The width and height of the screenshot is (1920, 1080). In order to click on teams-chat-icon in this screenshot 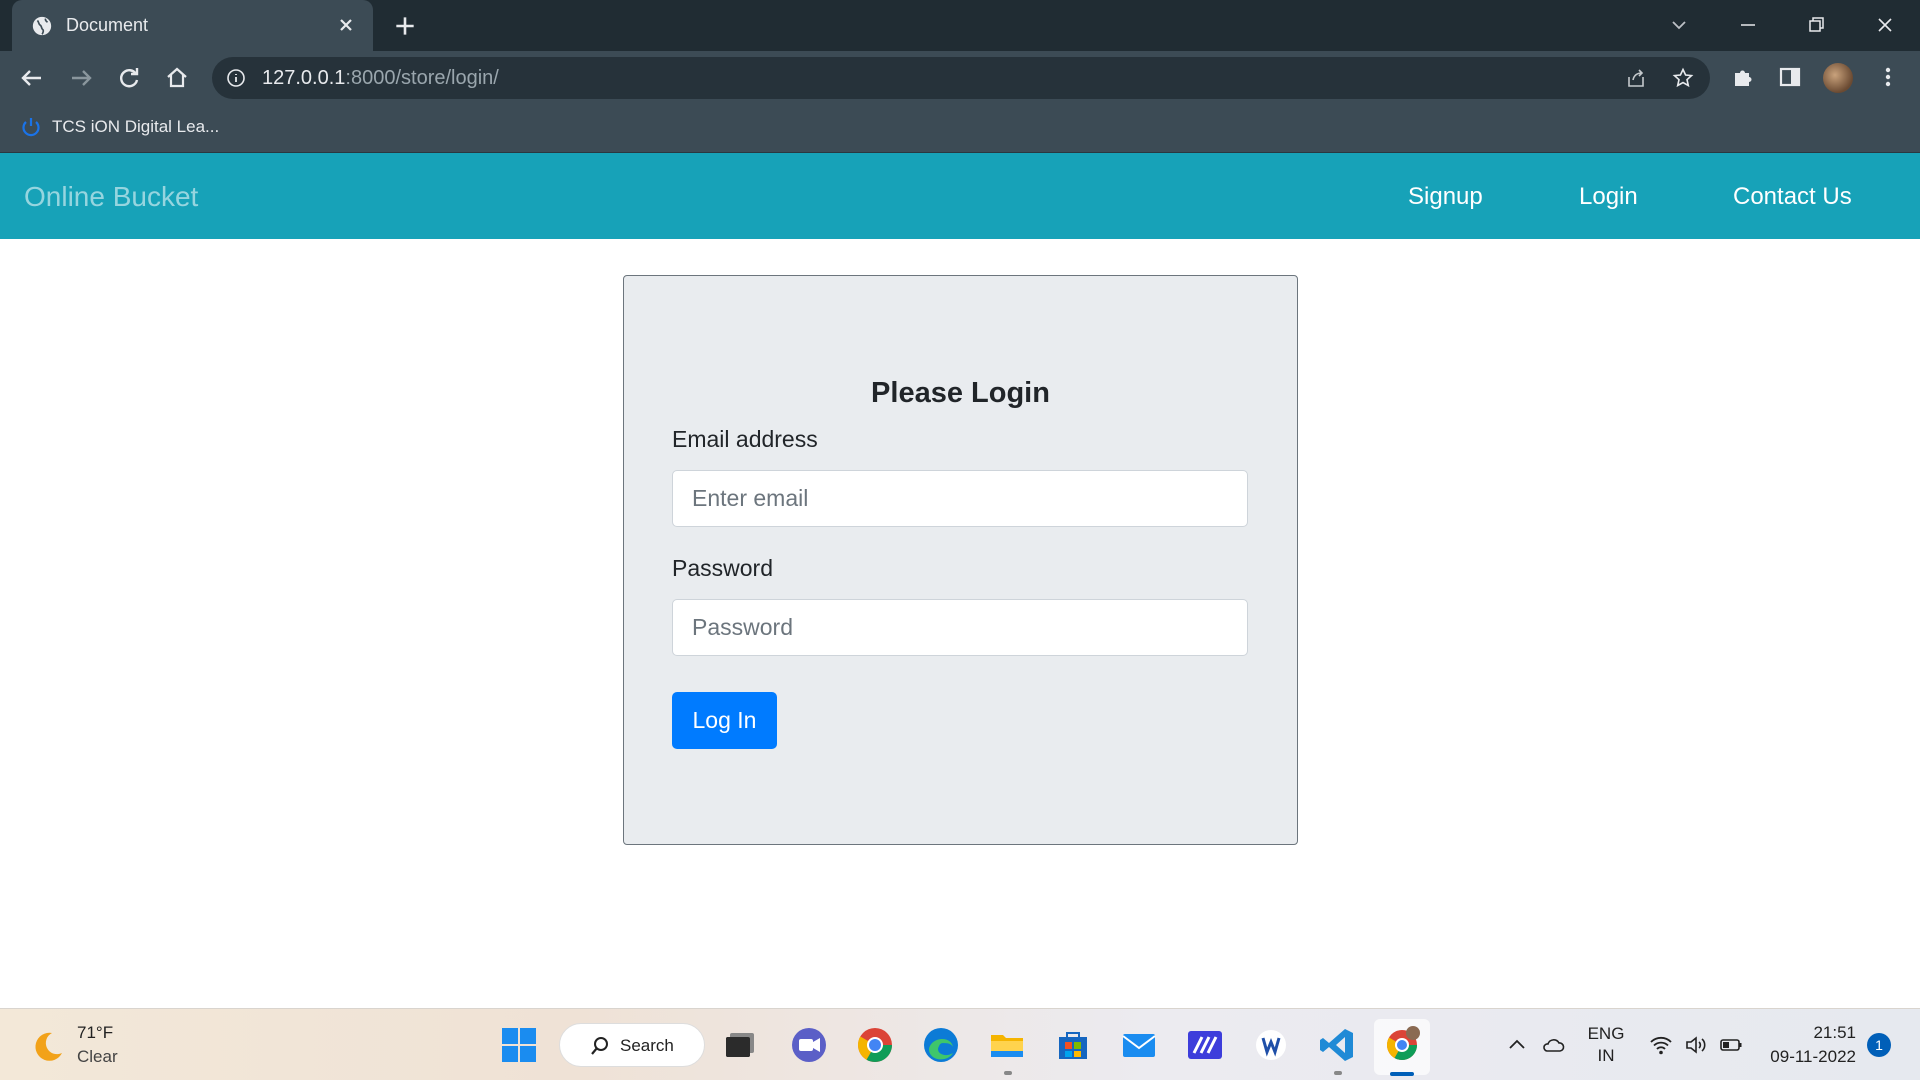, I will do `click(809, 1045)`.